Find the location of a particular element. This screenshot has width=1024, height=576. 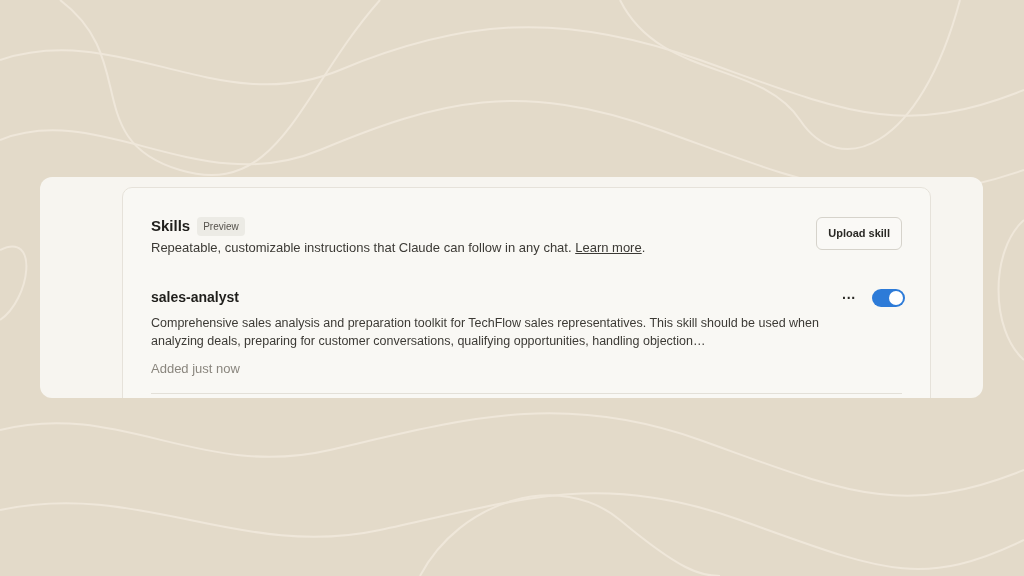

skill-toggle is located at coordinates (888, 298).